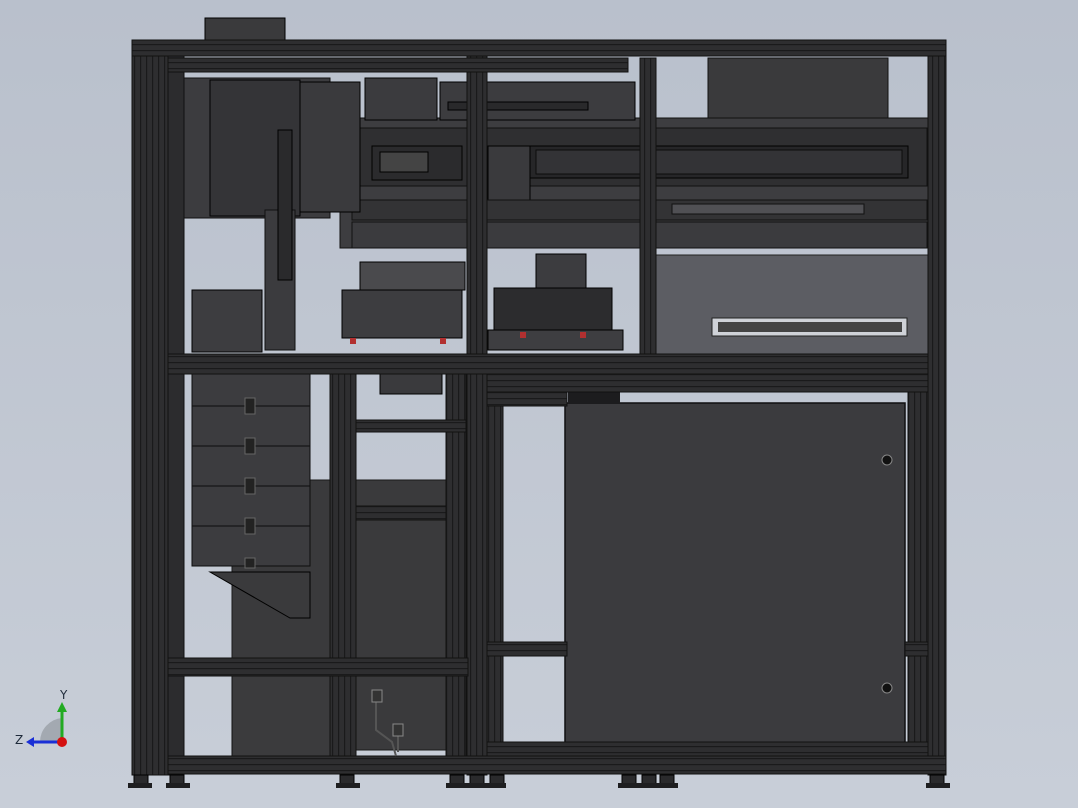 This screenshot has width=1078, height=808. Describe the element at coordinates (62, 707) in the screenshot. I see `y-axis-head` at that location.